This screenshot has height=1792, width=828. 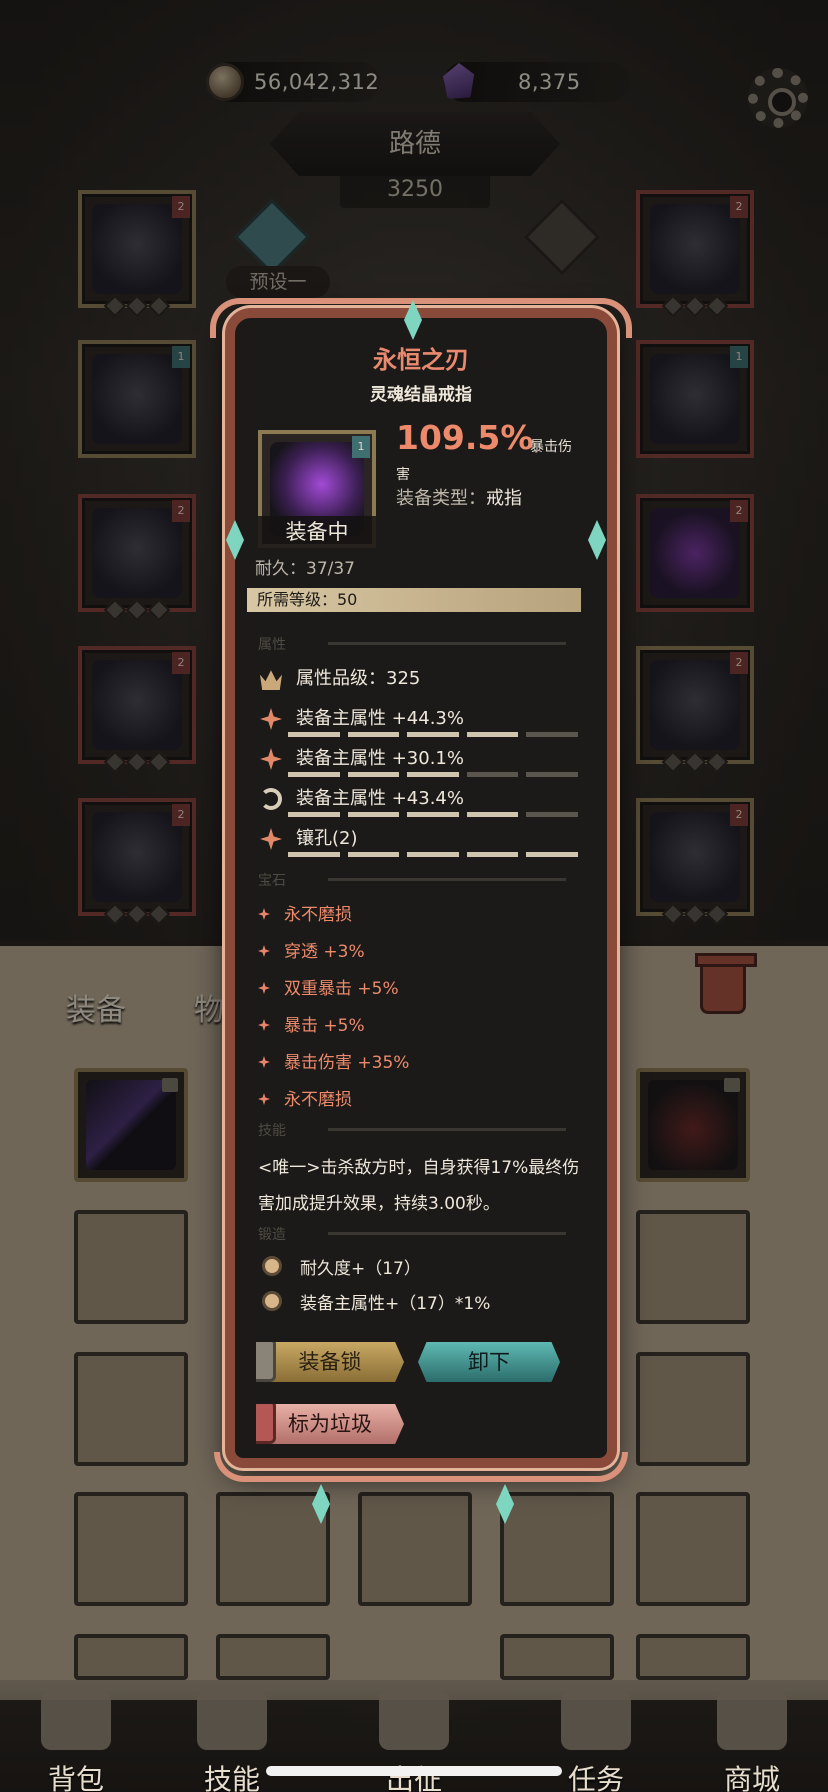 What do you see at coordinates (376, 1301) in the screenshot?
I see `forge-bonus: 装备主属性+（17）*1%` at bounding box center [376, 1301].